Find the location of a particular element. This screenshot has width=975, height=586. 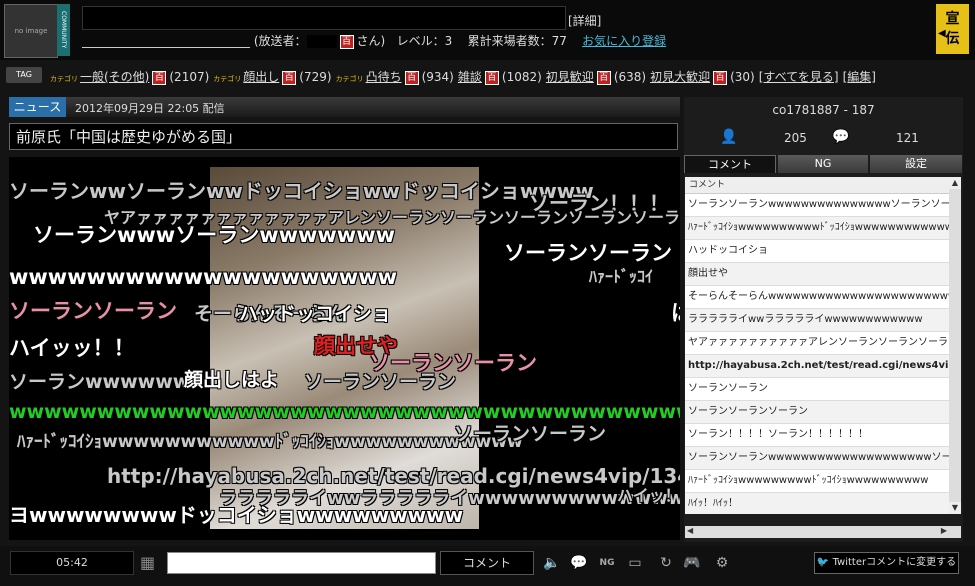

tab-ng: NG is located at coordinates (823, 164).